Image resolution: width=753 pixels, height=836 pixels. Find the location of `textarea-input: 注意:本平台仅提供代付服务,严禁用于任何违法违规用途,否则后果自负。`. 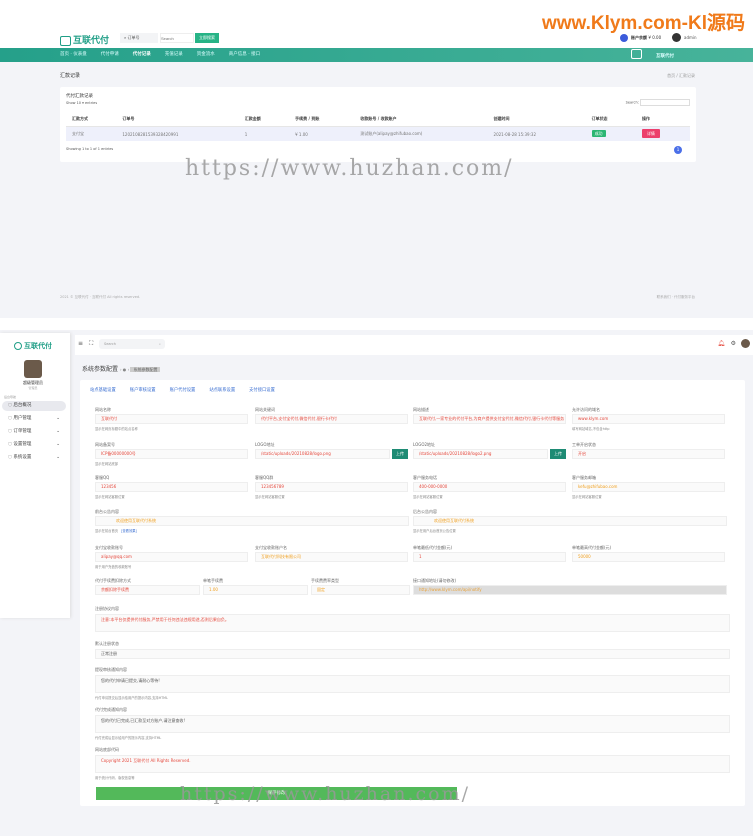

textarea-input: 注意:本平台仅提供代付服务,严禁用于任何违法违规用途,否则后果自负。 is located at coordinates (412, 623).